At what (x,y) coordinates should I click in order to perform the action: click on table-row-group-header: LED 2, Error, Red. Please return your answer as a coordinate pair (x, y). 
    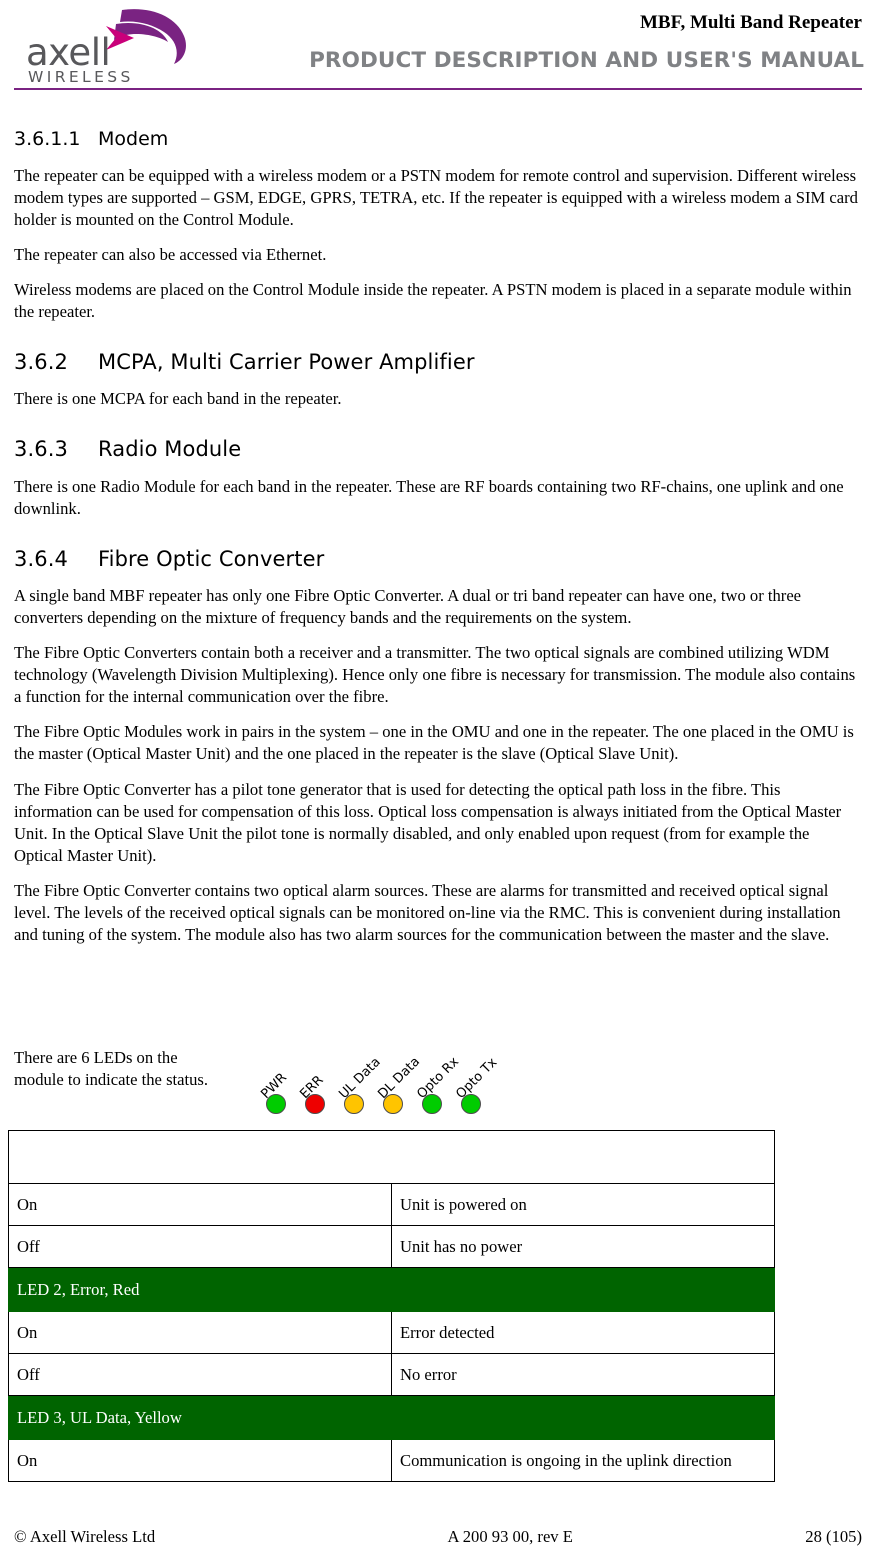
    Looking at the image, I should click on (391, 1289).